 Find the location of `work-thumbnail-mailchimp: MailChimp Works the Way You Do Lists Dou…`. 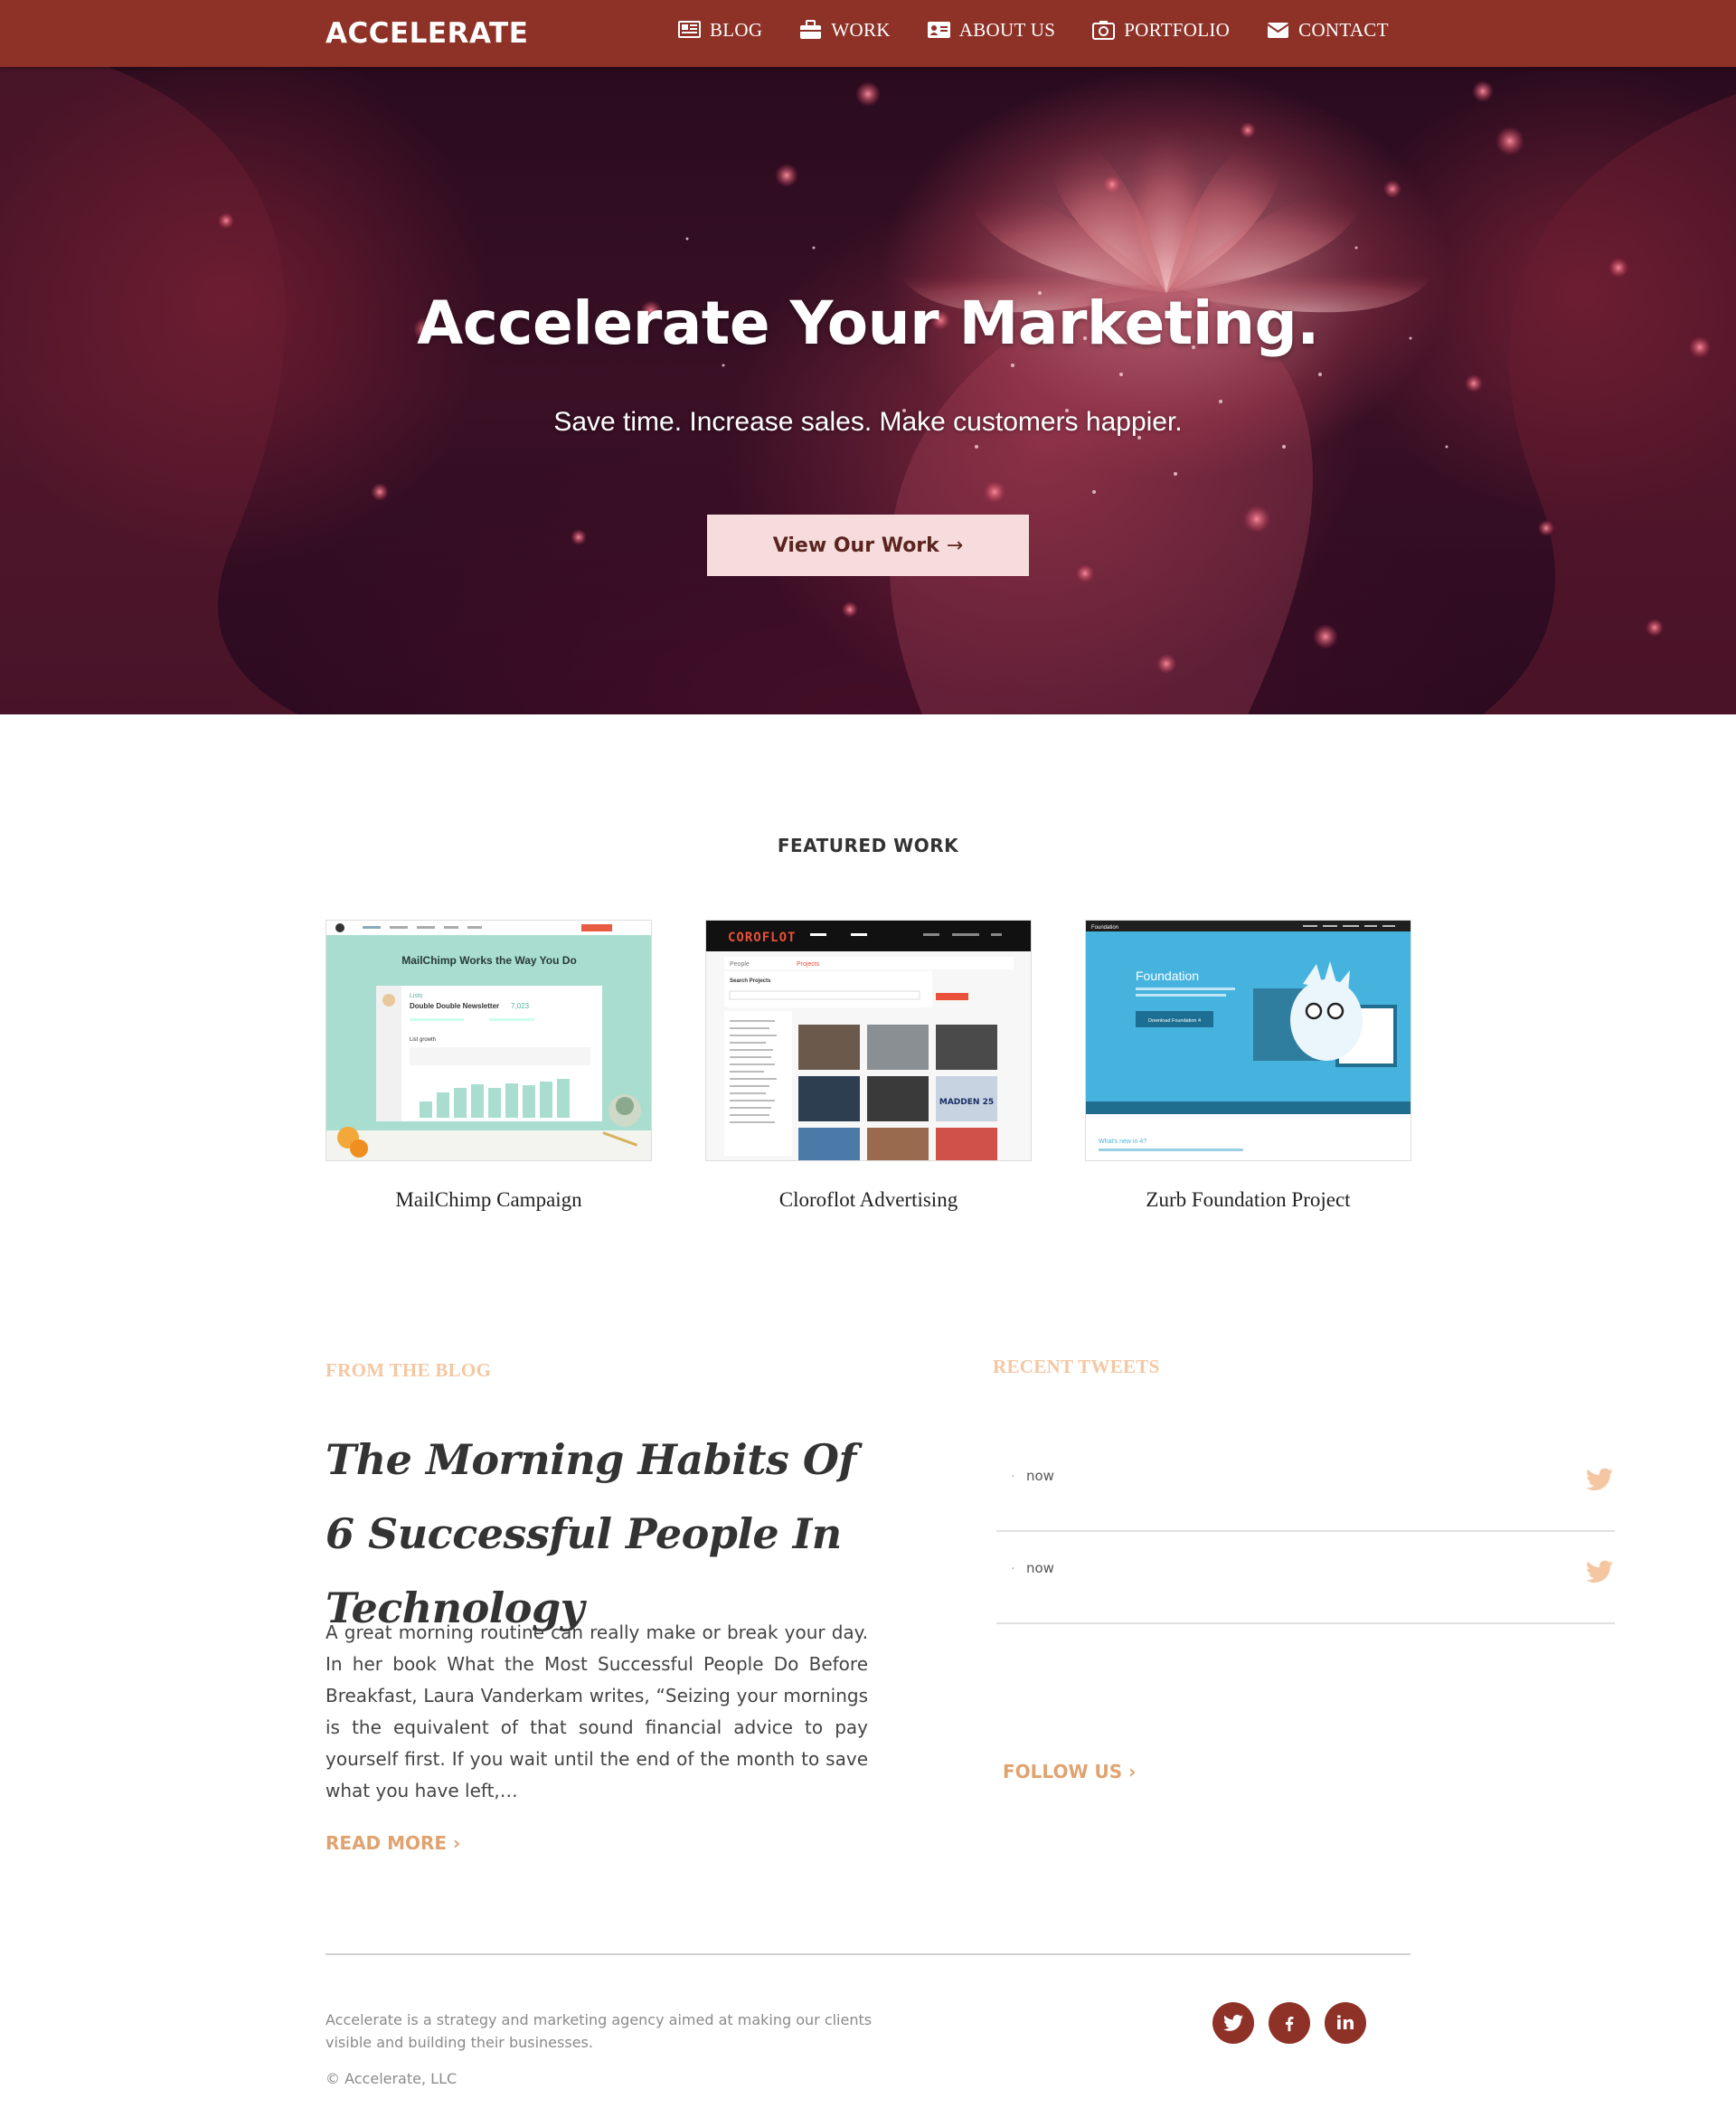

work-thumbnail-mailchimp: MailChimp Works the Way You Do Lists Dou… is located at coordinates (489, 1040).